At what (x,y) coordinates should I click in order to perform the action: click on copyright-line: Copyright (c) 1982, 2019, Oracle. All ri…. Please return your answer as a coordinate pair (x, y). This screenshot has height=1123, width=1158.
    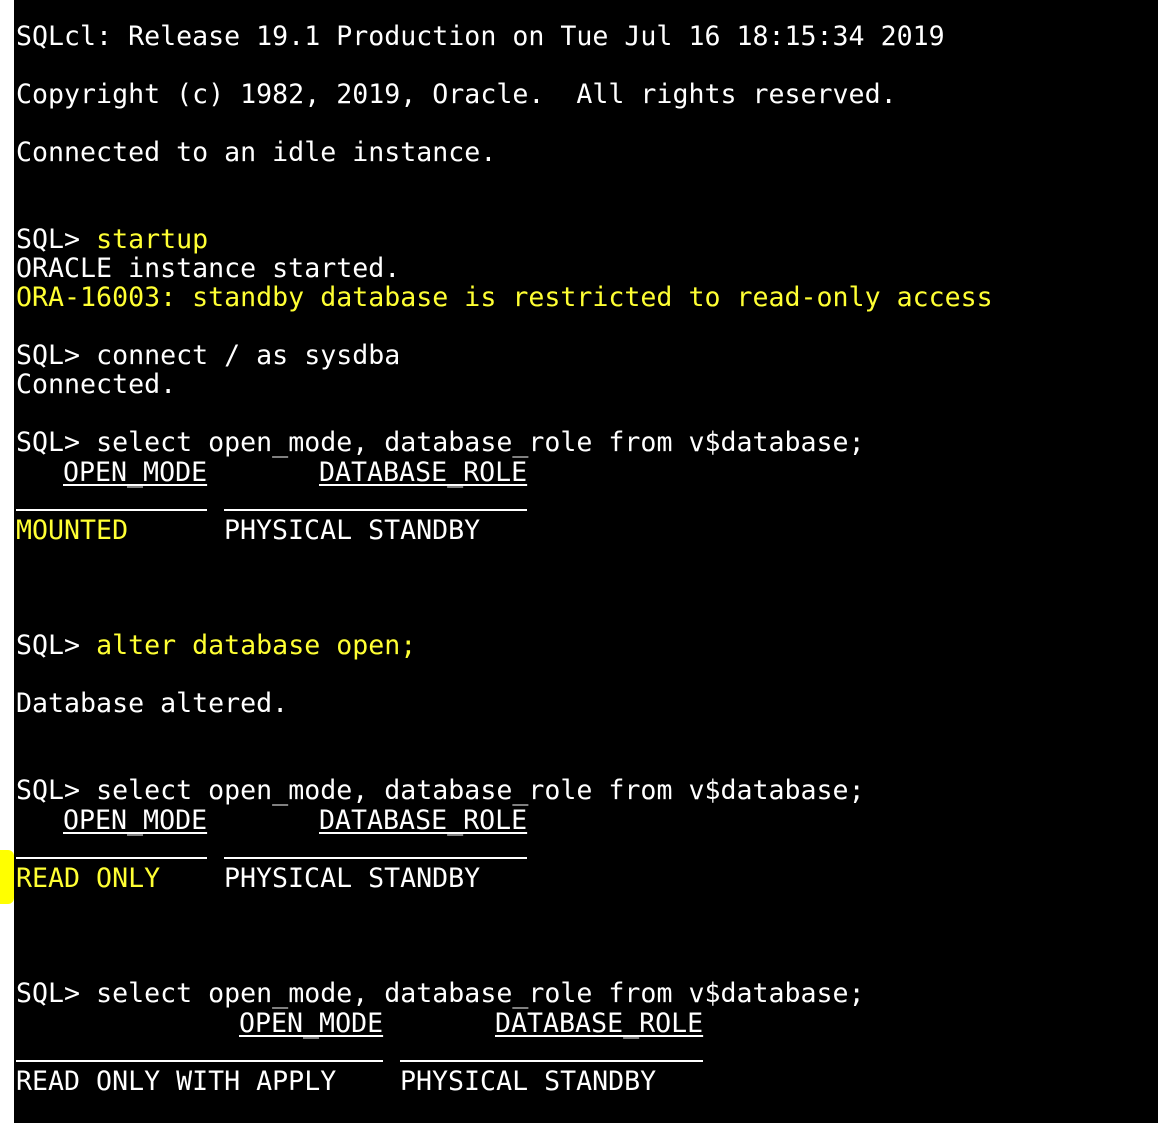
    Looking at the image, I should click on (456, 94).